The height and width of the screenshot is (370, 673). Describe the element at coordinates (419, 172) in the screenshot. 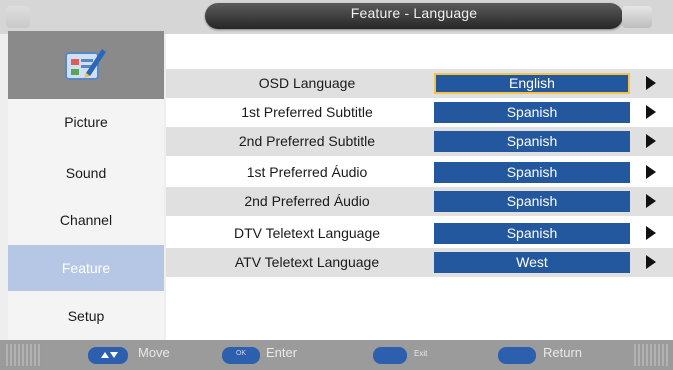

I see `setting-row-1st-audio: 1st Preferred Áudio Spanish` at that location.